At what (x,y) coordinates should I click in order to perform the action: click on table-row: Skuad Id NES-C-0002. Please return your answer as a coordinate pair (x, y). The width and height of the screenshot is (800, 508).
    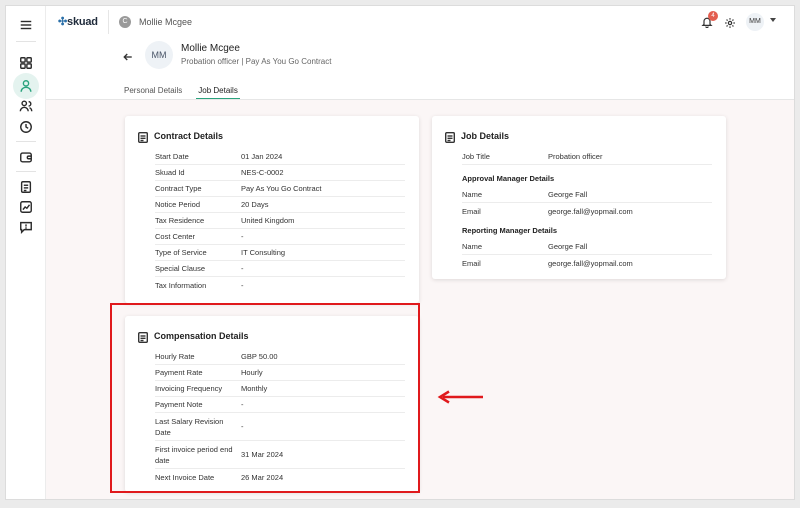
    Looking at the image, I should click on (280, 173).